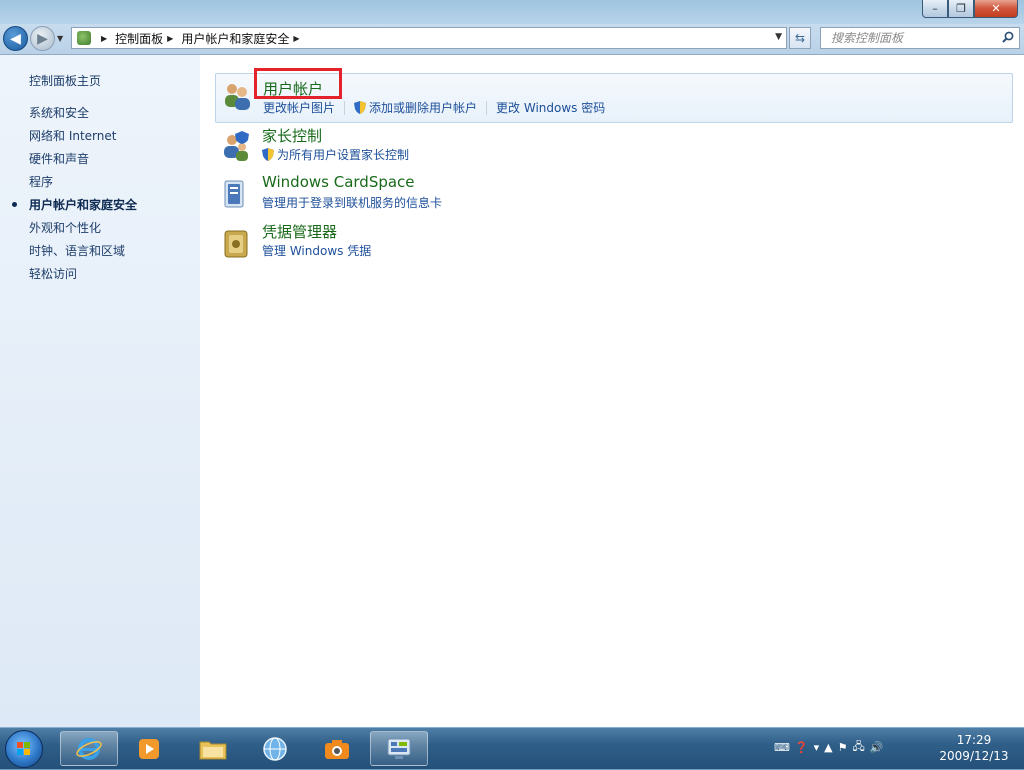 This screenshot has width=1024, height=770. I want to click on show-hidden-icons-icon: ▲, so click(828, 747).